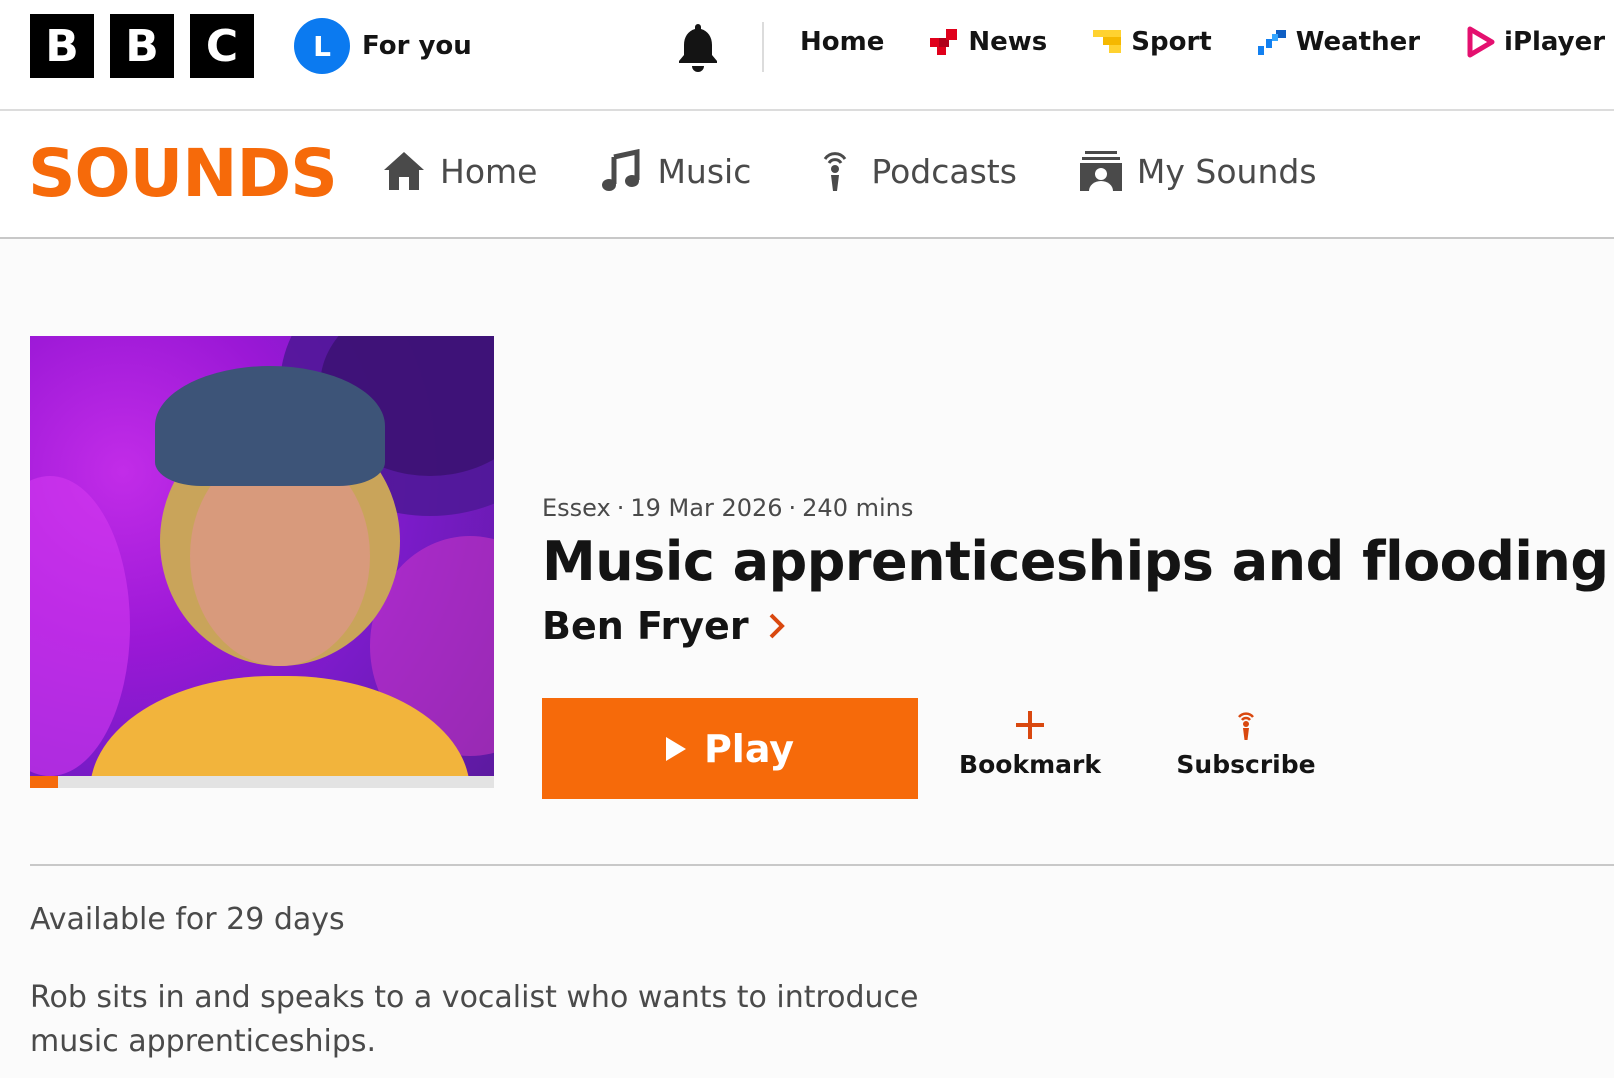  I want to click on avatar: L, so click(322, 46).